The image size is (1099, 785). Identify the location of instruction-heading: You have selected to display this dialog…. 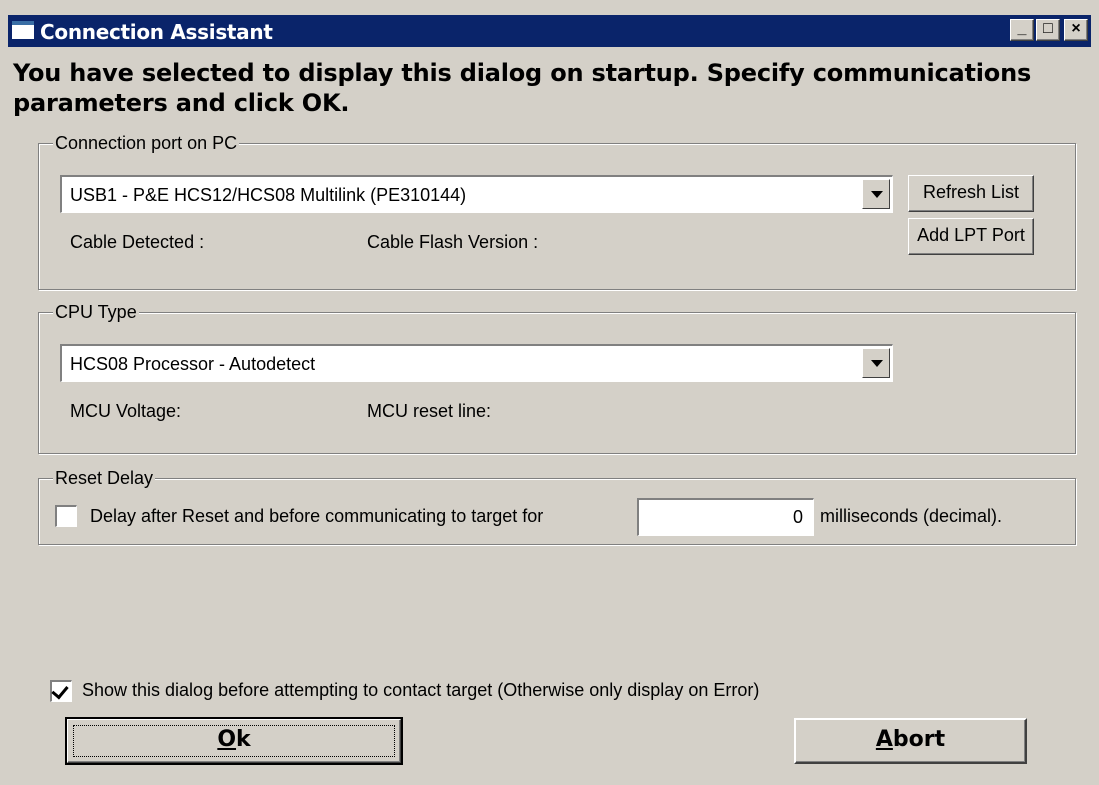
(522, 88).